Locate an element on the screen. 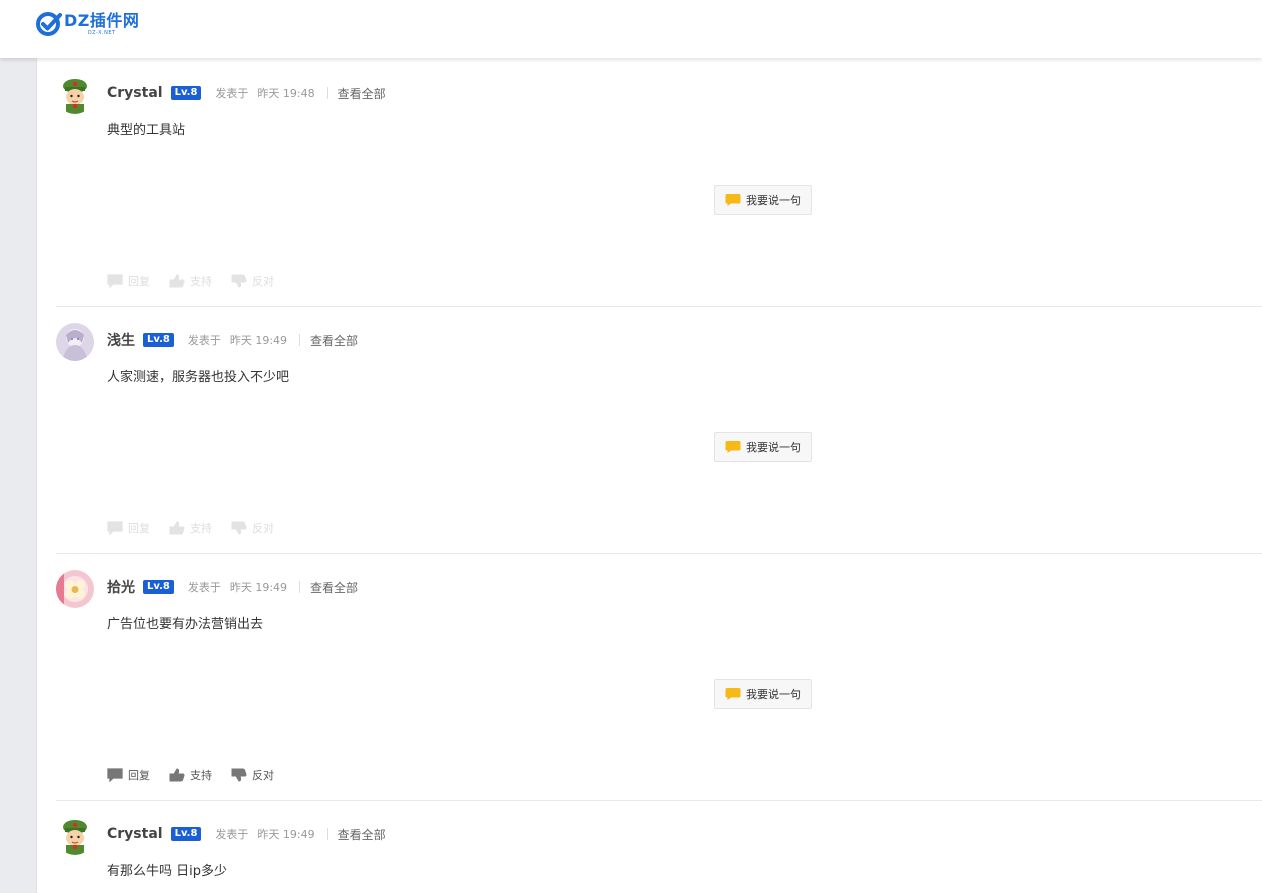 This screenshot has width=1262, height=893. post-content: 广告位也要有办法营销出去 is located at coordinates (185, 624).